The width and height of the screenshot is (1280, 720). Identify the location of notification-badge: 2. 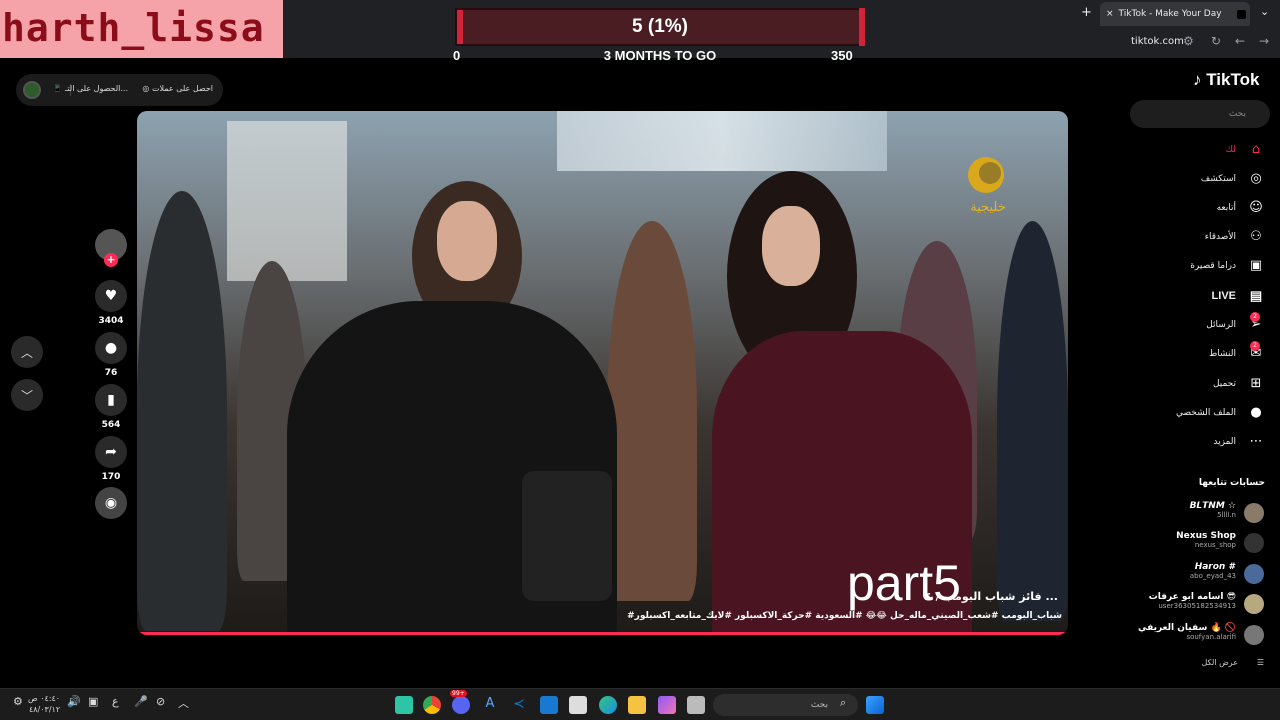
(1255, 317).